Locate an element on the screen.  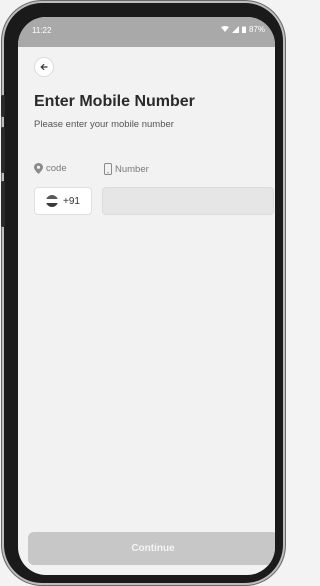
status-icons: 87% is located at coordinates (242, 29).